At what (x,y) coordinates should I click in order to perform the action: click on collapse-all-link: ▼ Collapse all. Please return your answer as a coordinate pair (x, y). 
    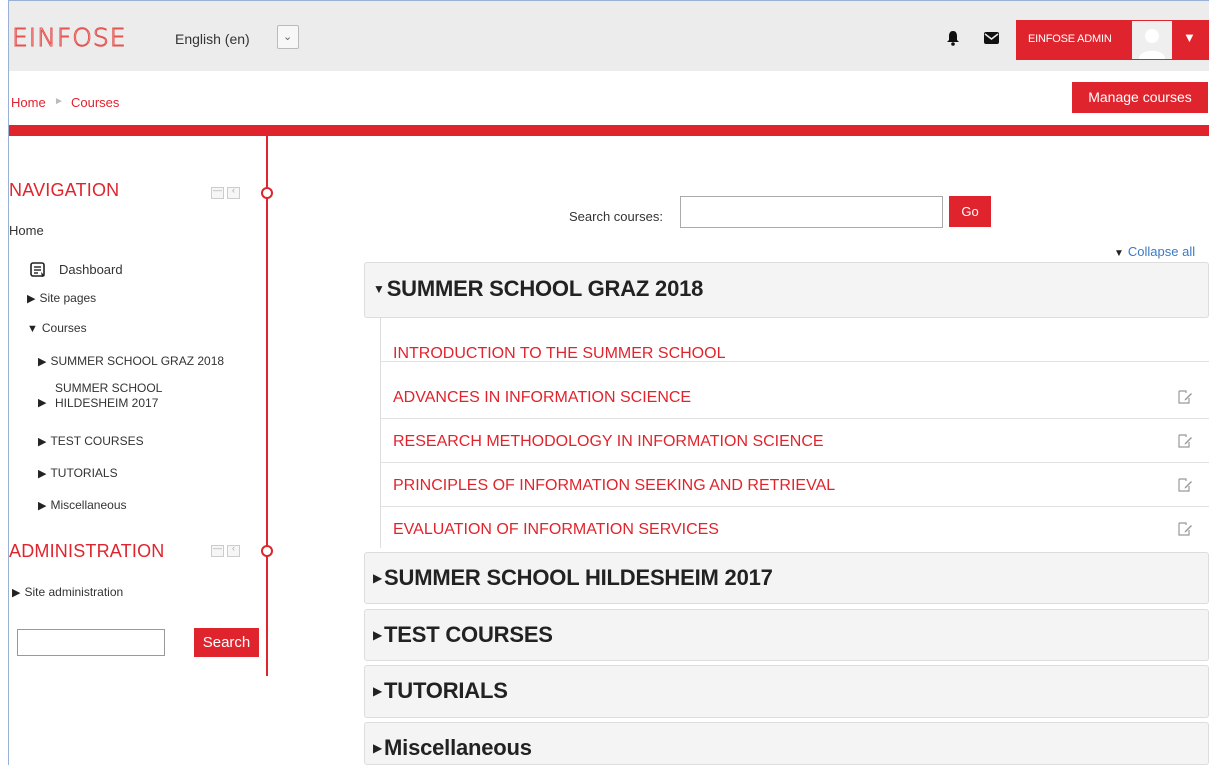
    Looking at the image, I should click on (1154, 251).